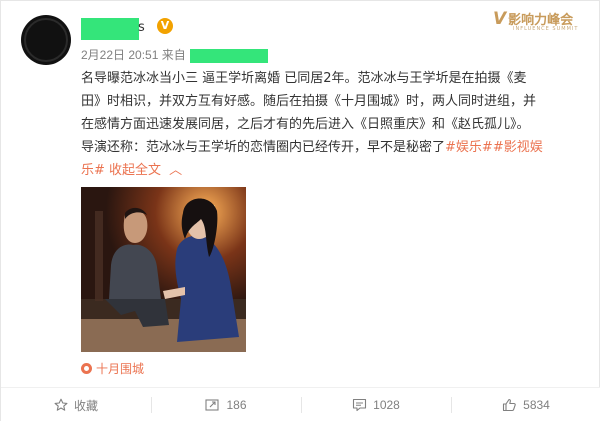 Image resolution: width=600 pixels, height=421 pixels. Describe the element at coordinates (228, 55) in the screenshot. I see `source-redacted` at that location.